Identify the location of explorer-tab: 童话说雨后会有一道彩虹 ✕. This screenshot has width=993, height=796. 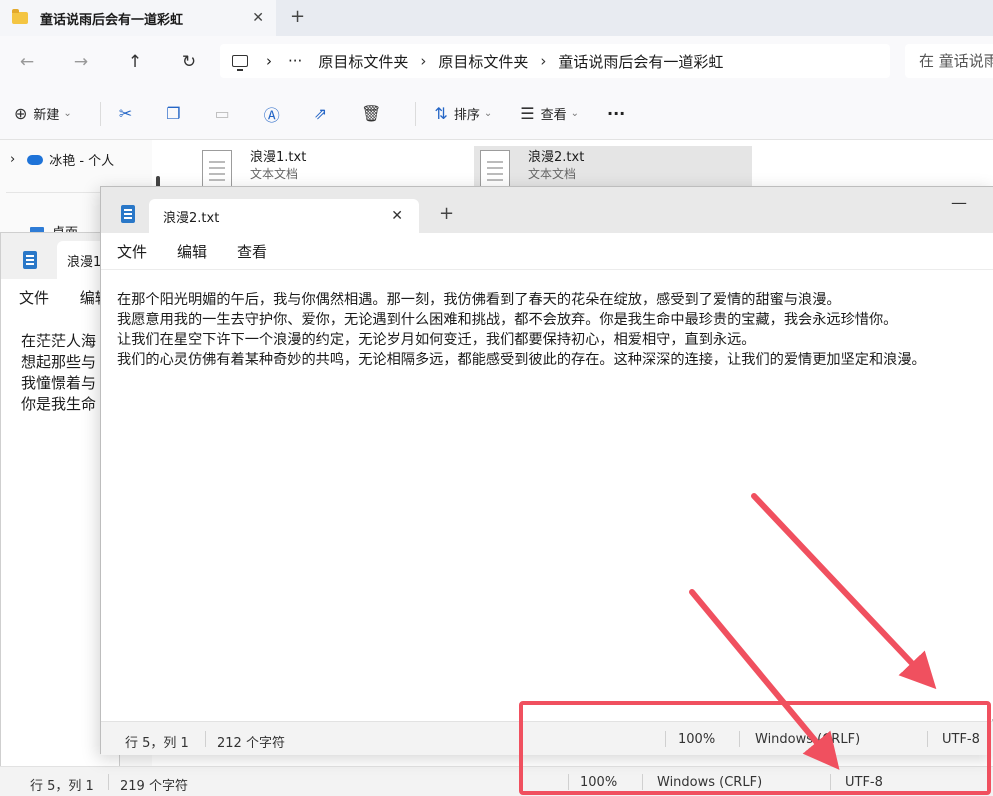
(138, 18).